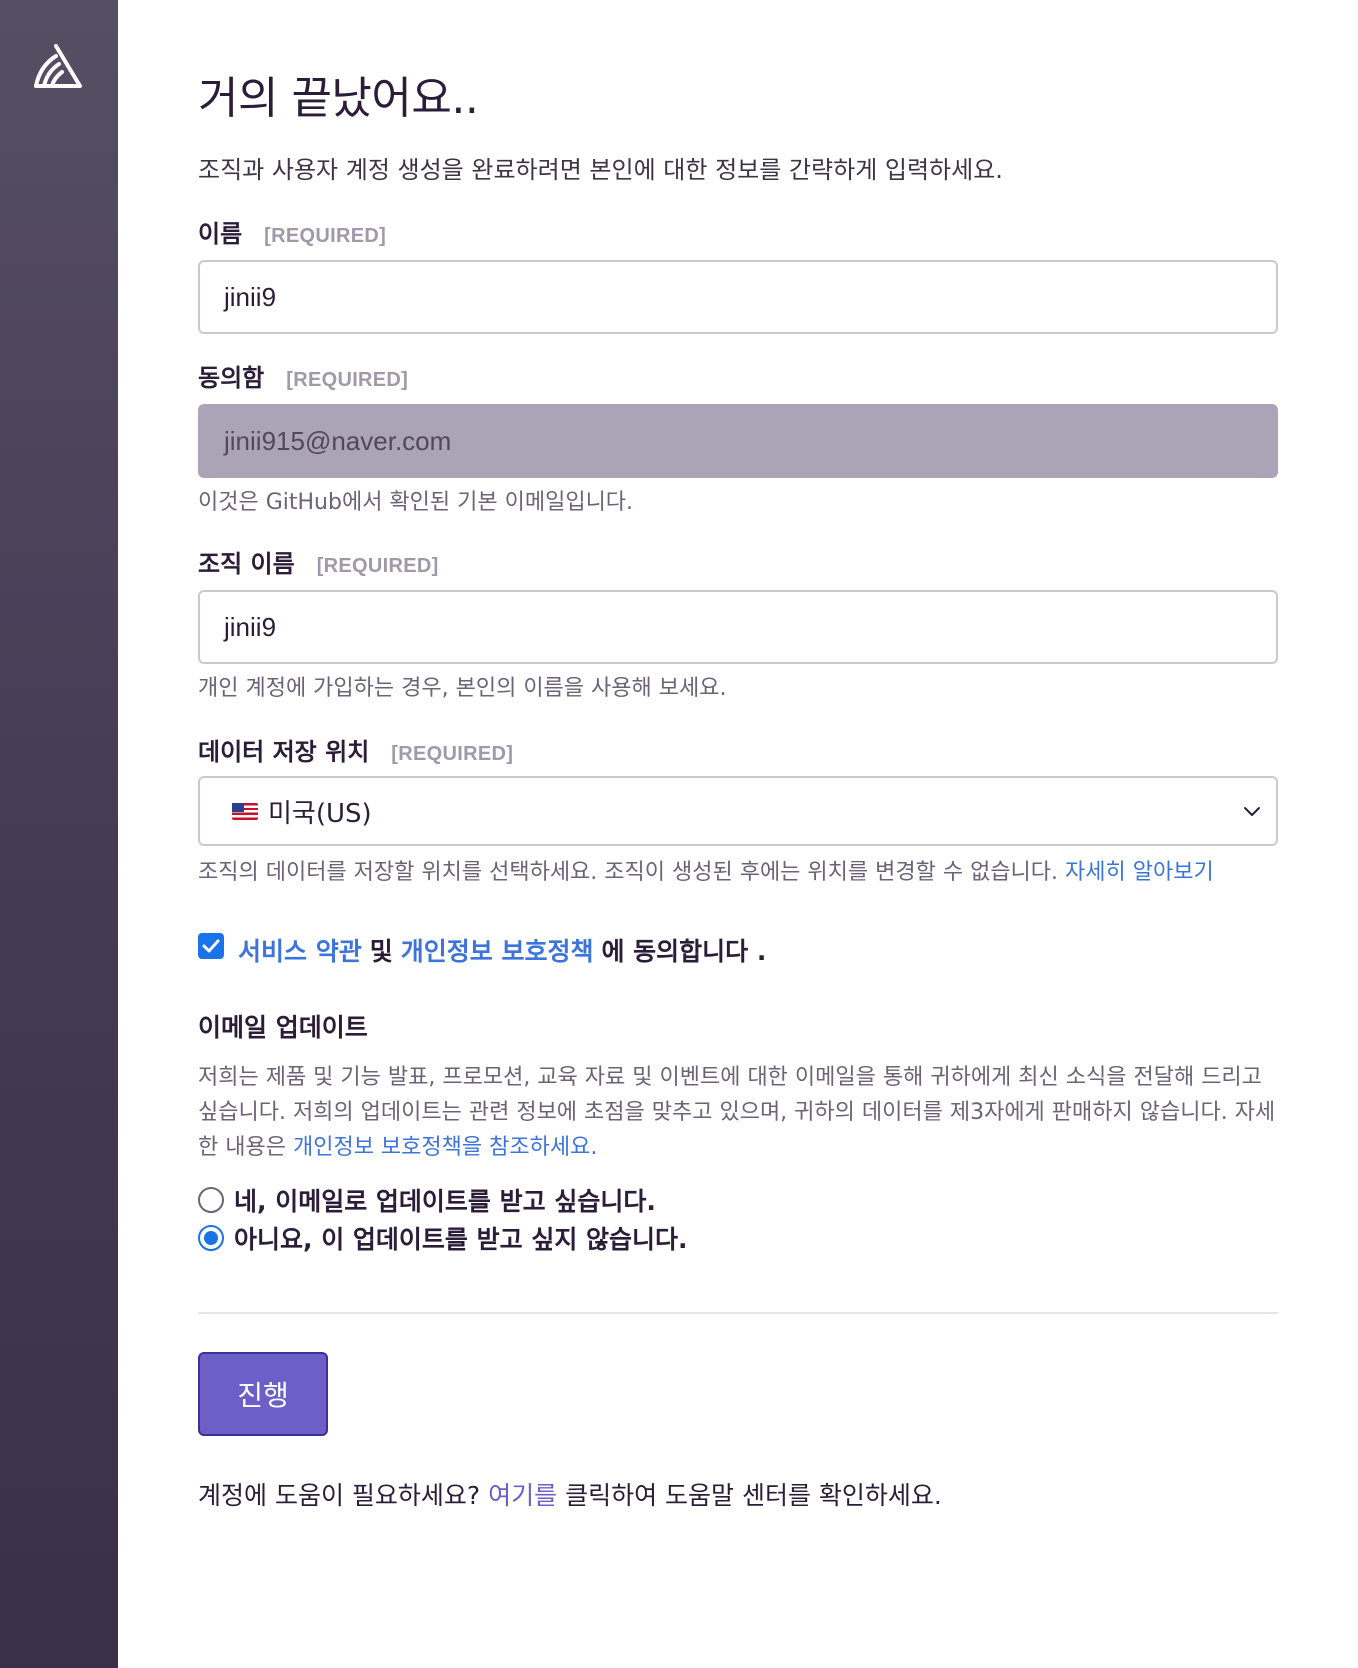 This screenshot has width=1358, height=1668. I want to click on radio-yes-label: 네, 이메일로 업데이트를 받고 싶습니다., so click(445, 1201).